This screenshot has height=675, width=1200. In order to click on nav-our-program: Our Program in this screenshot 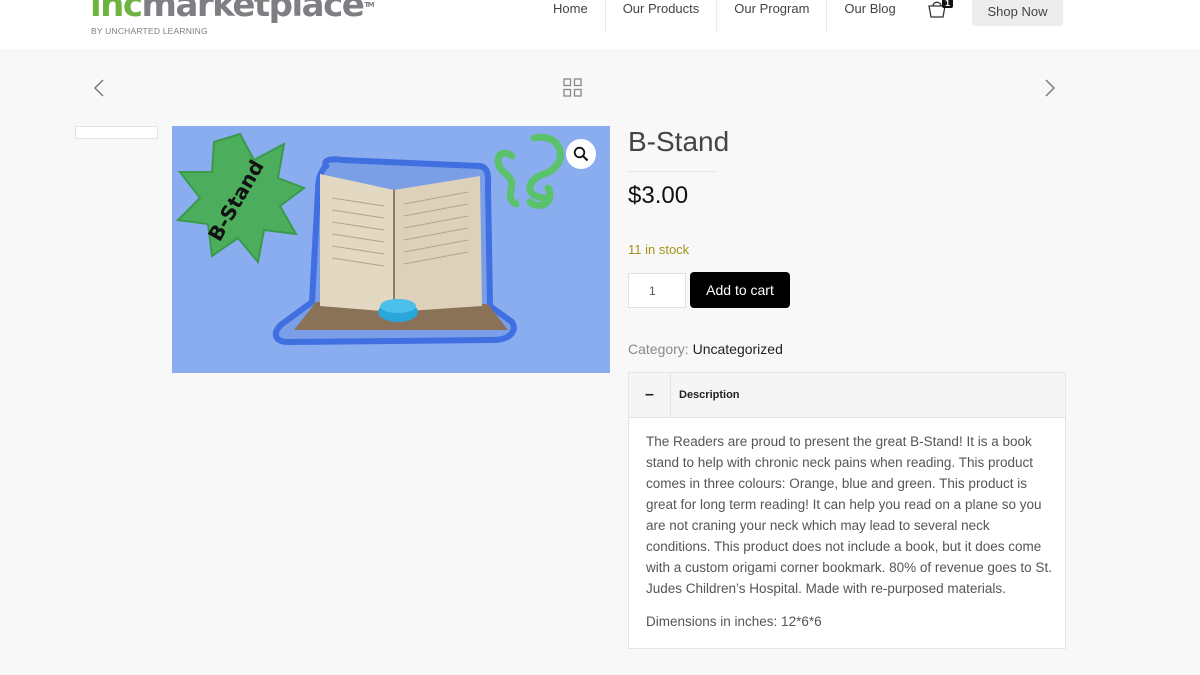, I will do `click(772, 16)`.